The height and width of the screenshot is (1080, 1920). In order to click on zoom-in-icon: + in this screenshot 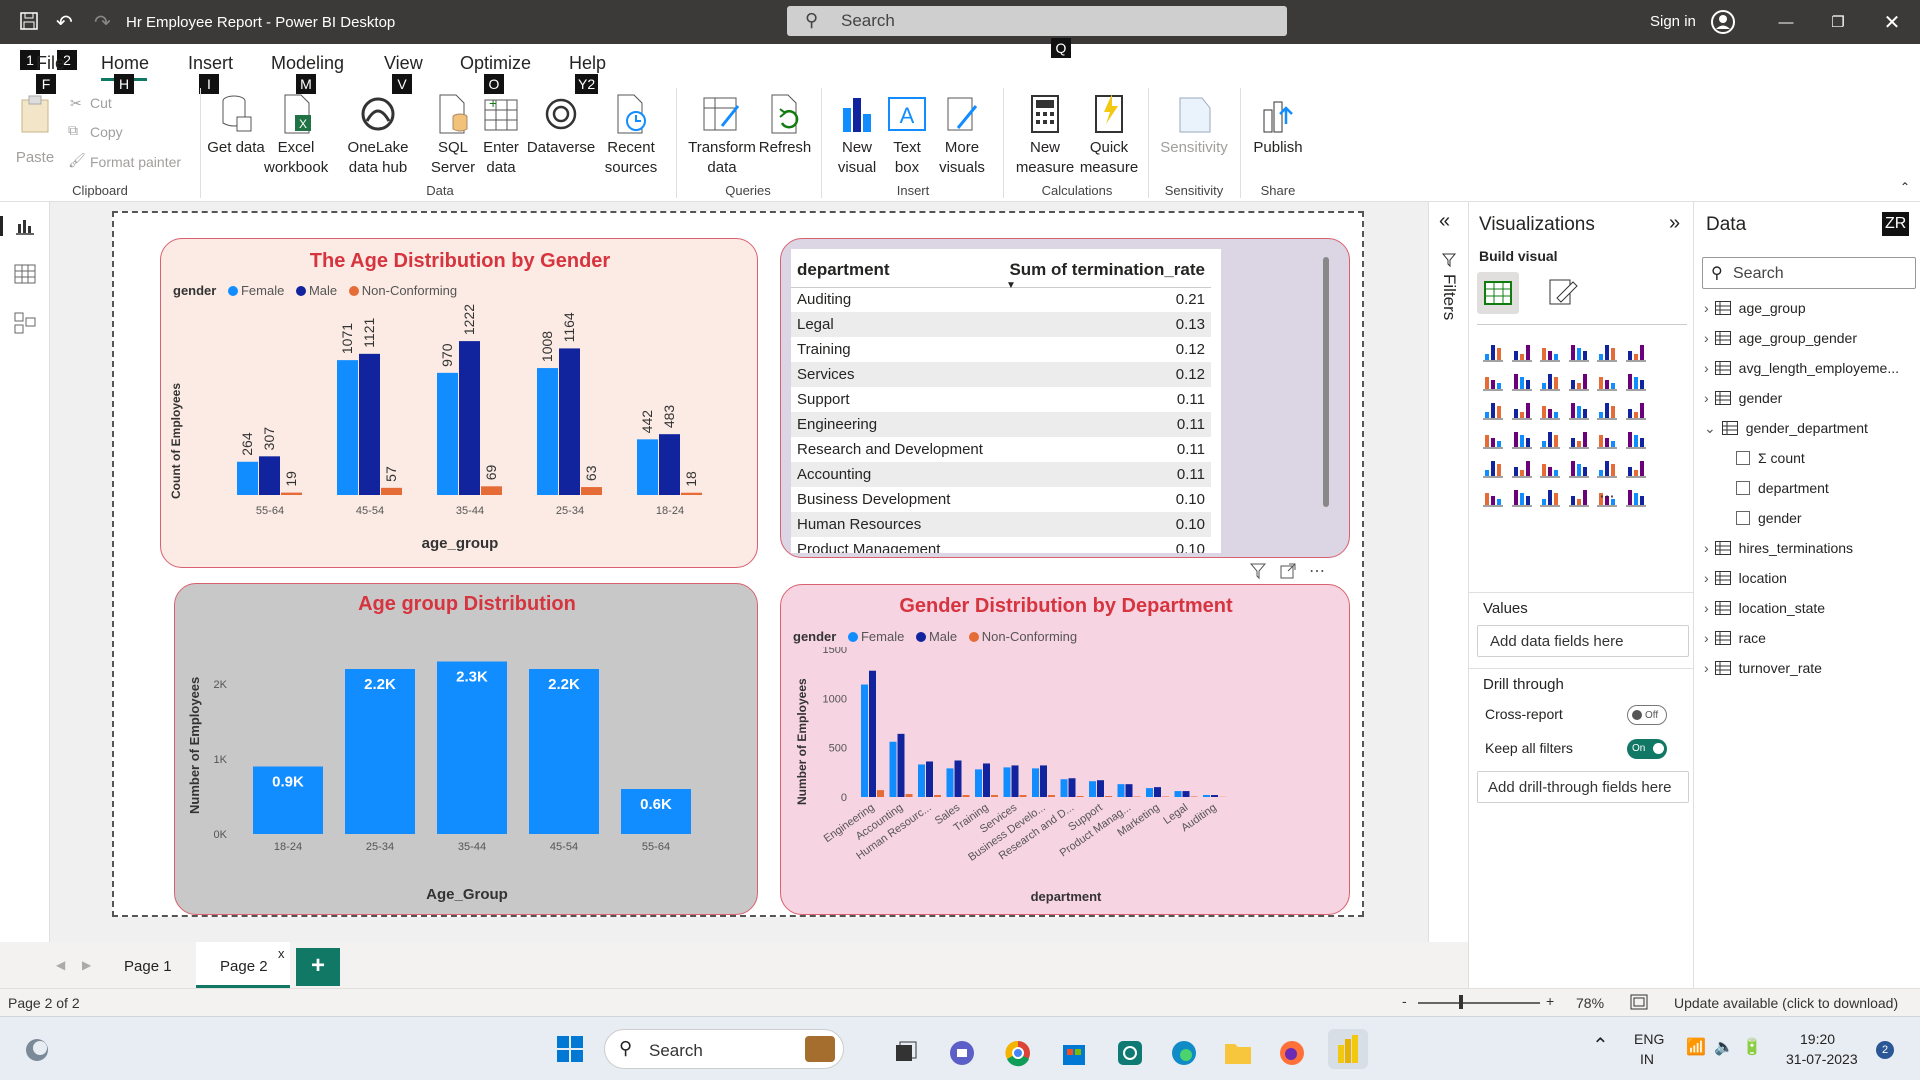, I will do `click(1550, 1001)`.